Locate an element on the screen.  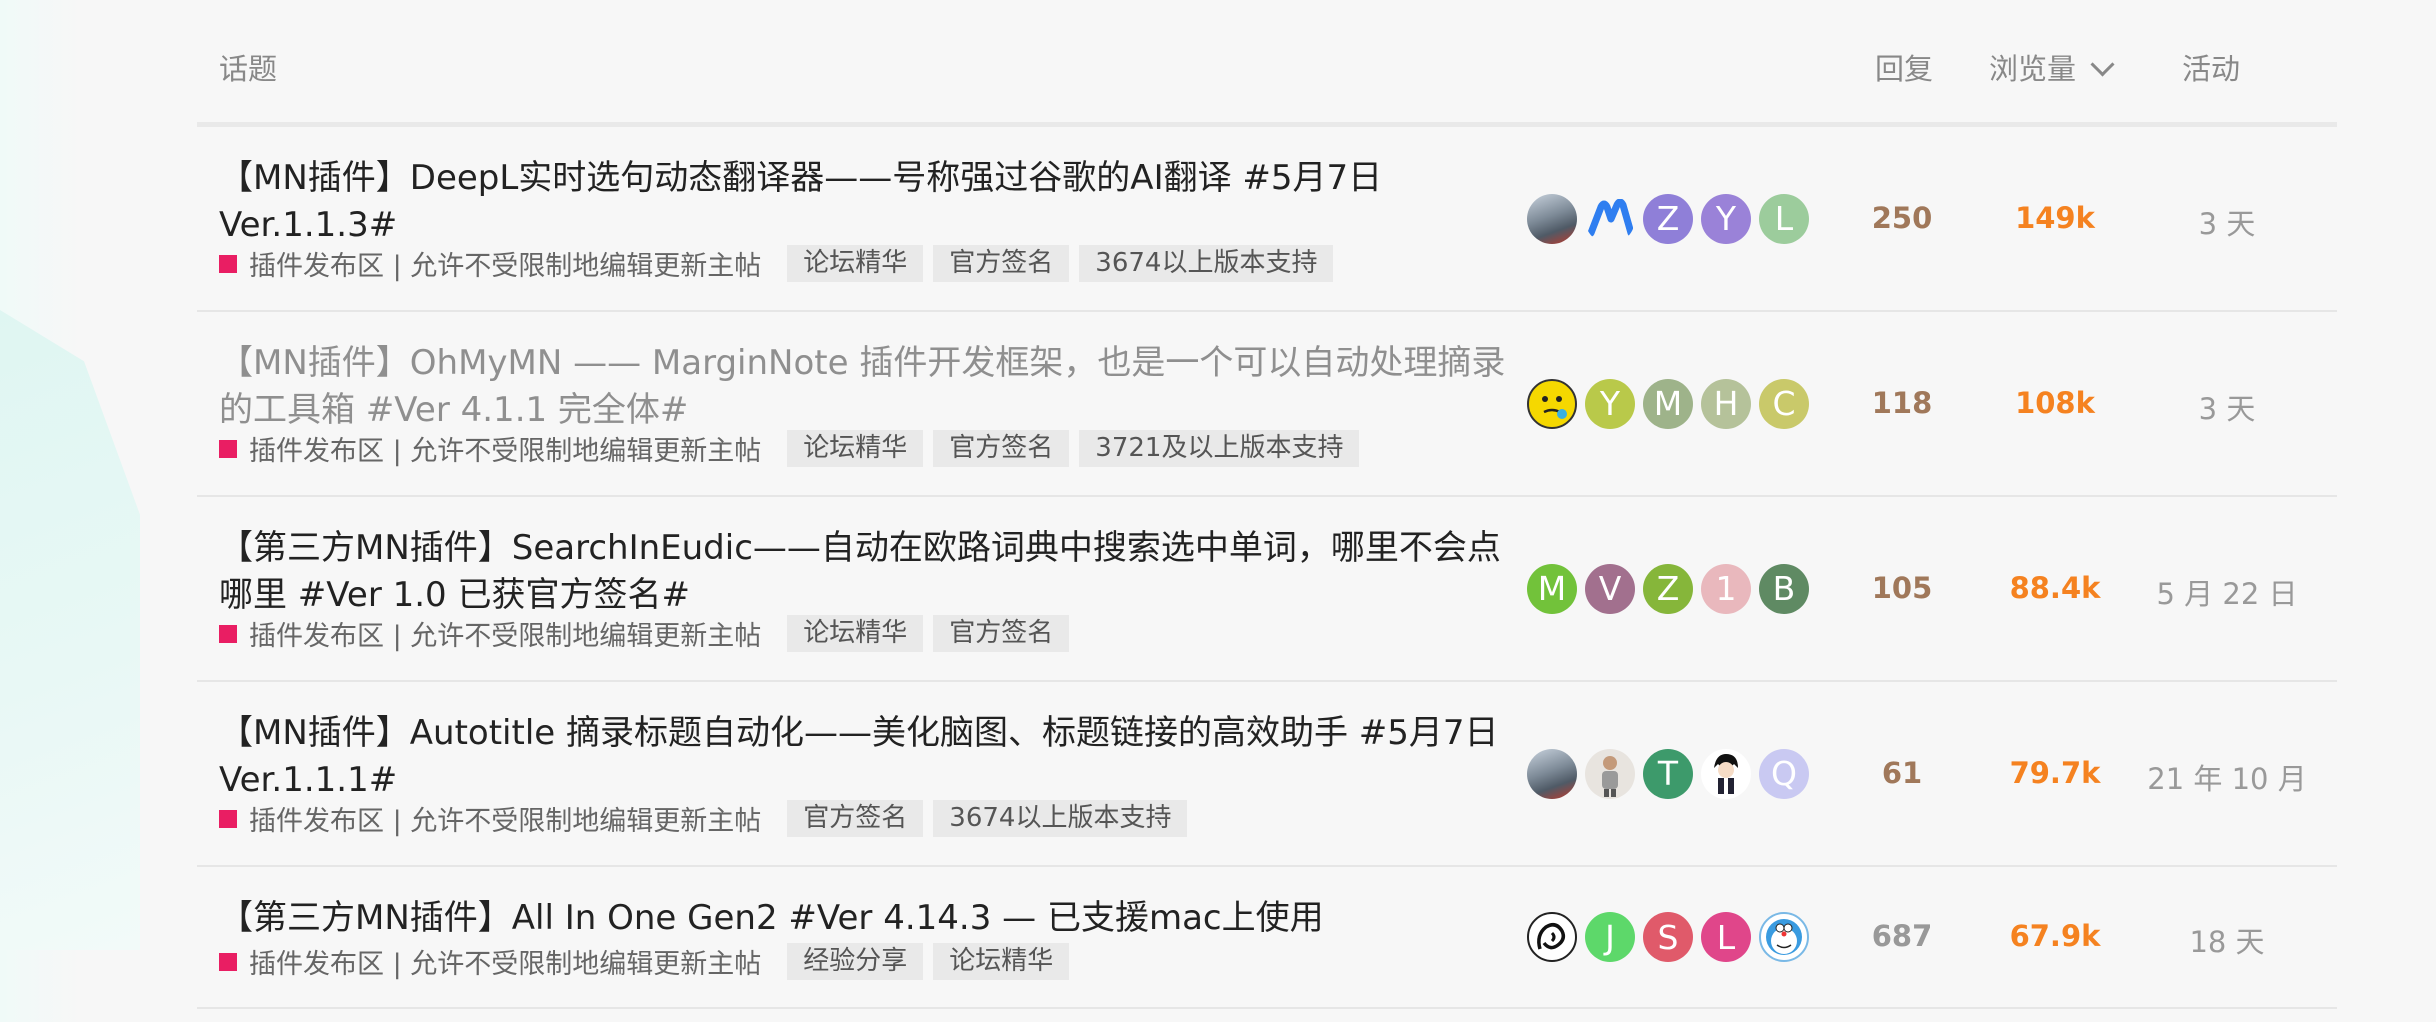
topic-posters: MVZ1B is located at coordinates (1668, 588).